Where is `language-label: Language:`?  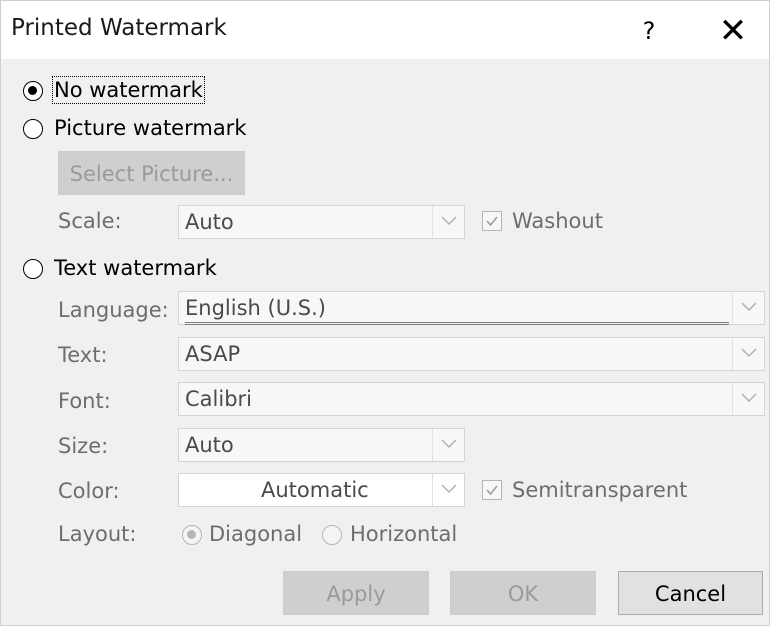
language-label: Language: is located at coordinates (113, 310).